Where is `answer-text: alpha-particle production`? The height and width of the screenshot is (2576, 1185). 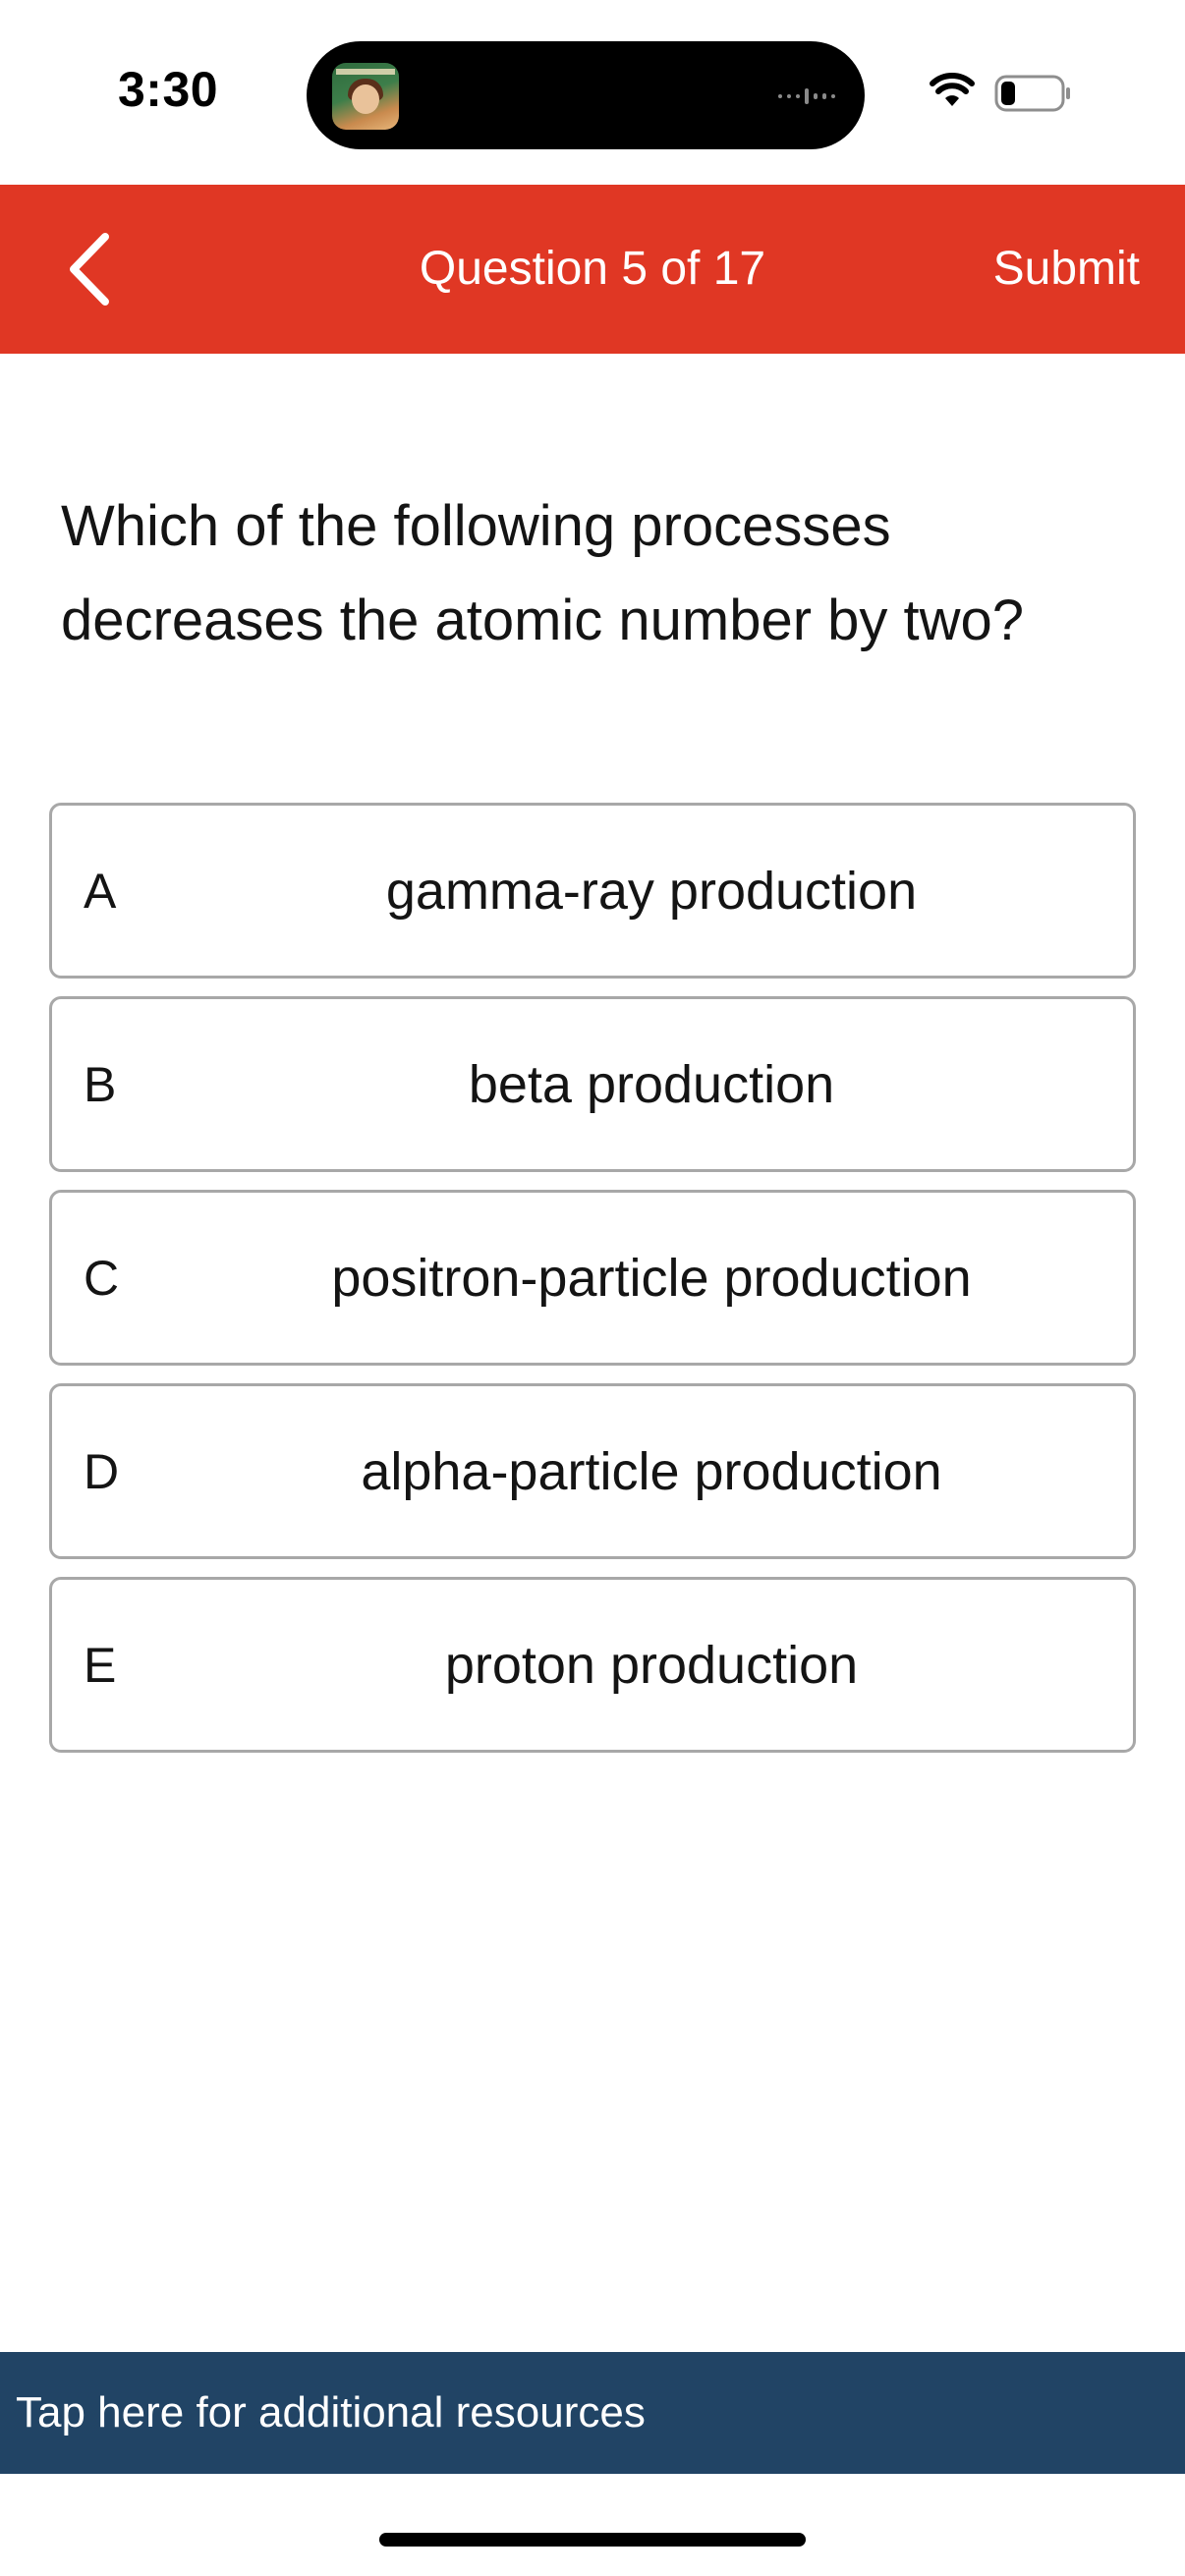 answer-text: alpha-particle production is located at coordinates (652, 1471).